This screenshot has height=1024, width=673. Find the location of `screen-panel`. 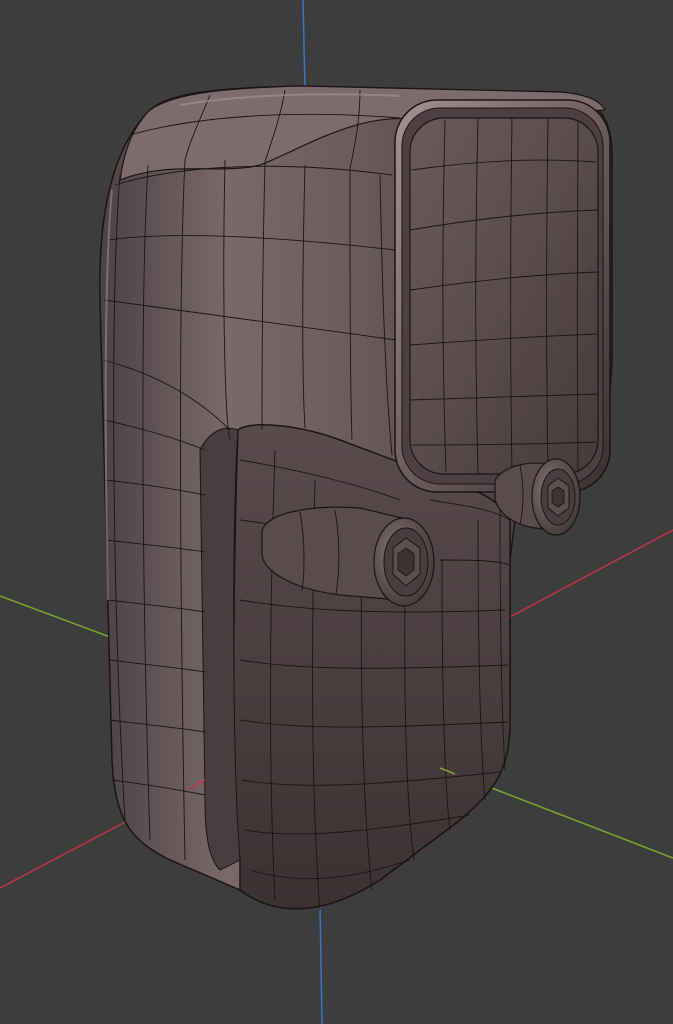

screen-panel is located at coordinates (504, 296).